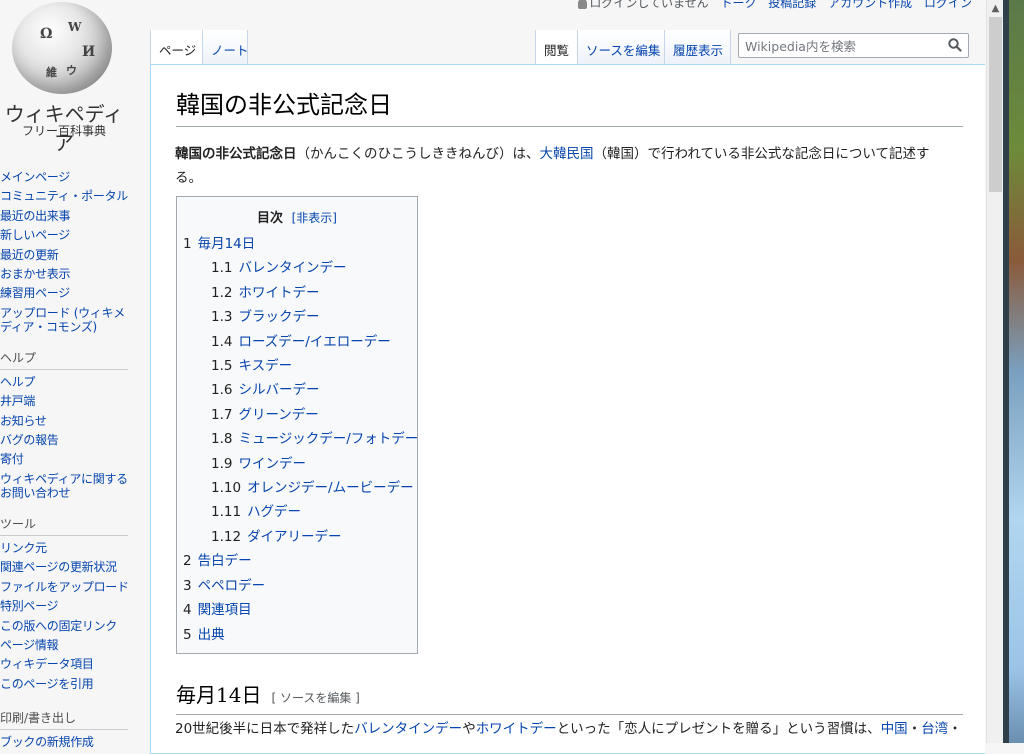 The image size is (1024, 754). Describe the element at coordinates (225, 561) in the screenshot. I see `toc-item-label: 告白デー` at that location.